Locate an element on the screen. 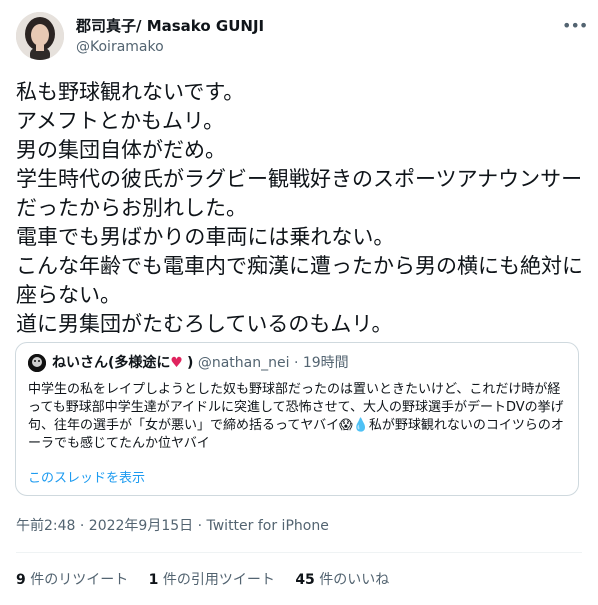  quotes-label: 件の引用ツイート is located at coordinates (218, 580).